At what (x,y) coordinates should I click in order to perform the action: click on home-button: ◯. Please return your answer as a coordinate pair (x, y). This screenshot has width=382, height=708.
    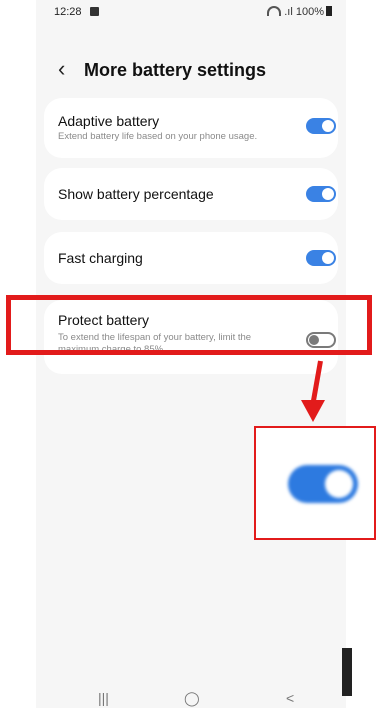
    Looking at the image, I should click on (192, 698).